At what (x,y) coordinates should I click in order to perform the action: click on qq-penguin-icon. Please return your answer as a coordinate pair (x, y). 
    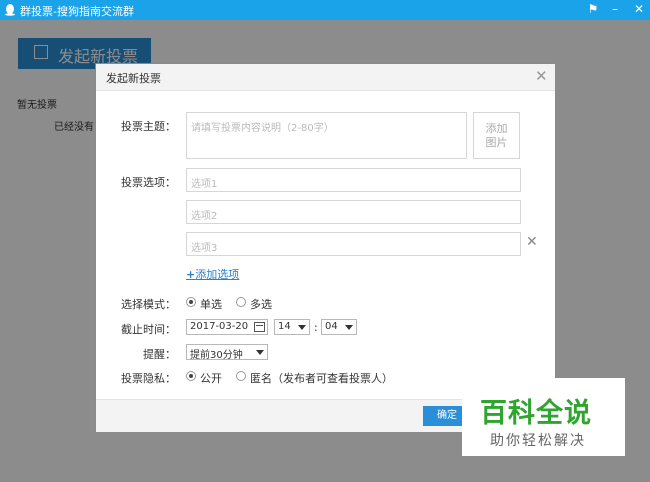
    Looking at the image, I should click on (10, 10).